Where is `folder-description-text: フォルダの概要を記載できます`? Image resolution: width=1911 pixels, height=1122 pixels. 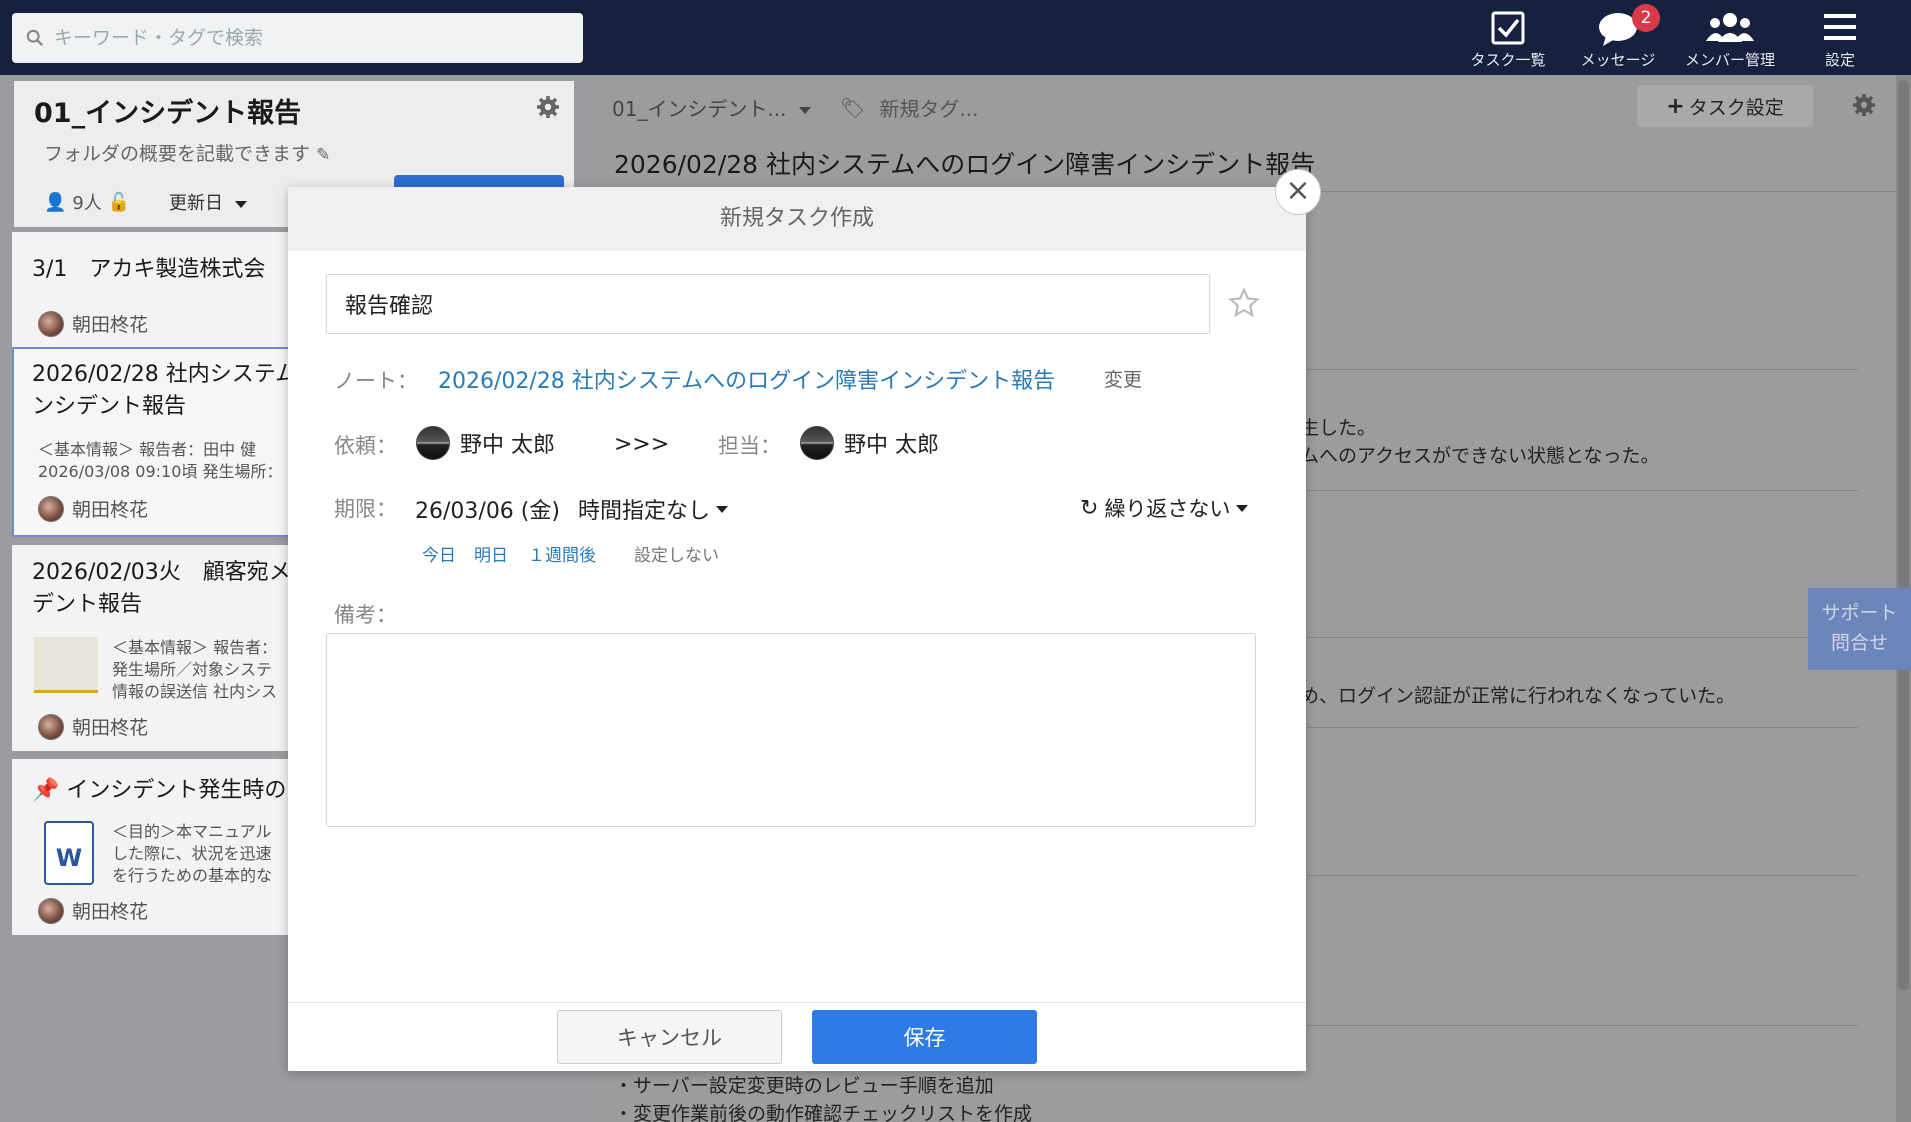
folder-description-text: フォルダの概要を記載できます is located at coordinates (177, 154).